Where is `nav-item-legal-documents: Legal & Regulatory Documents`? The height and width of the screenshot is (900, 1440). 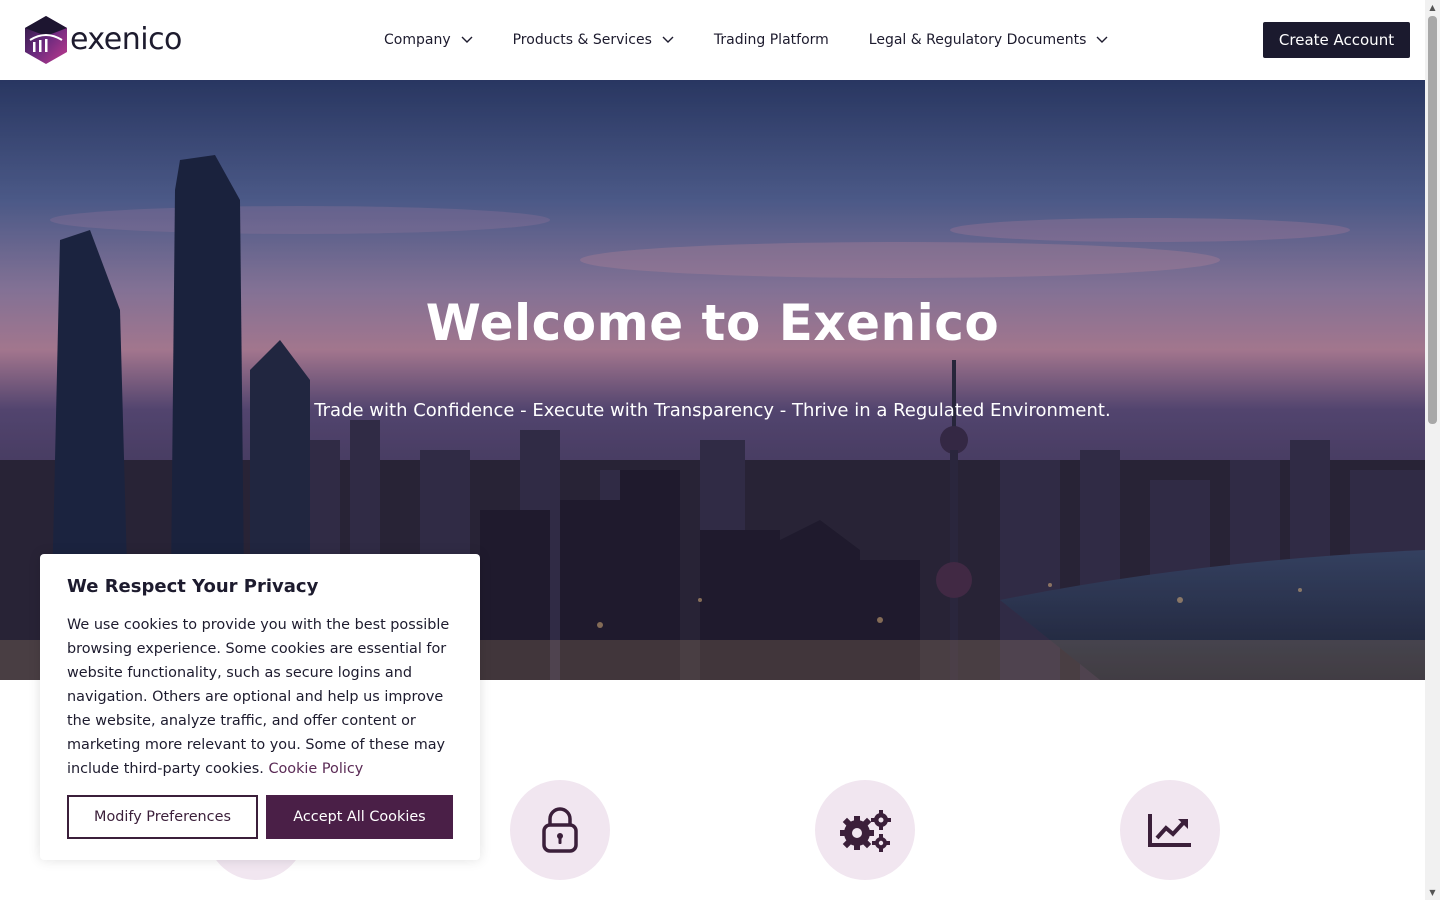 nav-item-legal-documents: Legal & Regulatory Documents is located at coordinates (989, 40).